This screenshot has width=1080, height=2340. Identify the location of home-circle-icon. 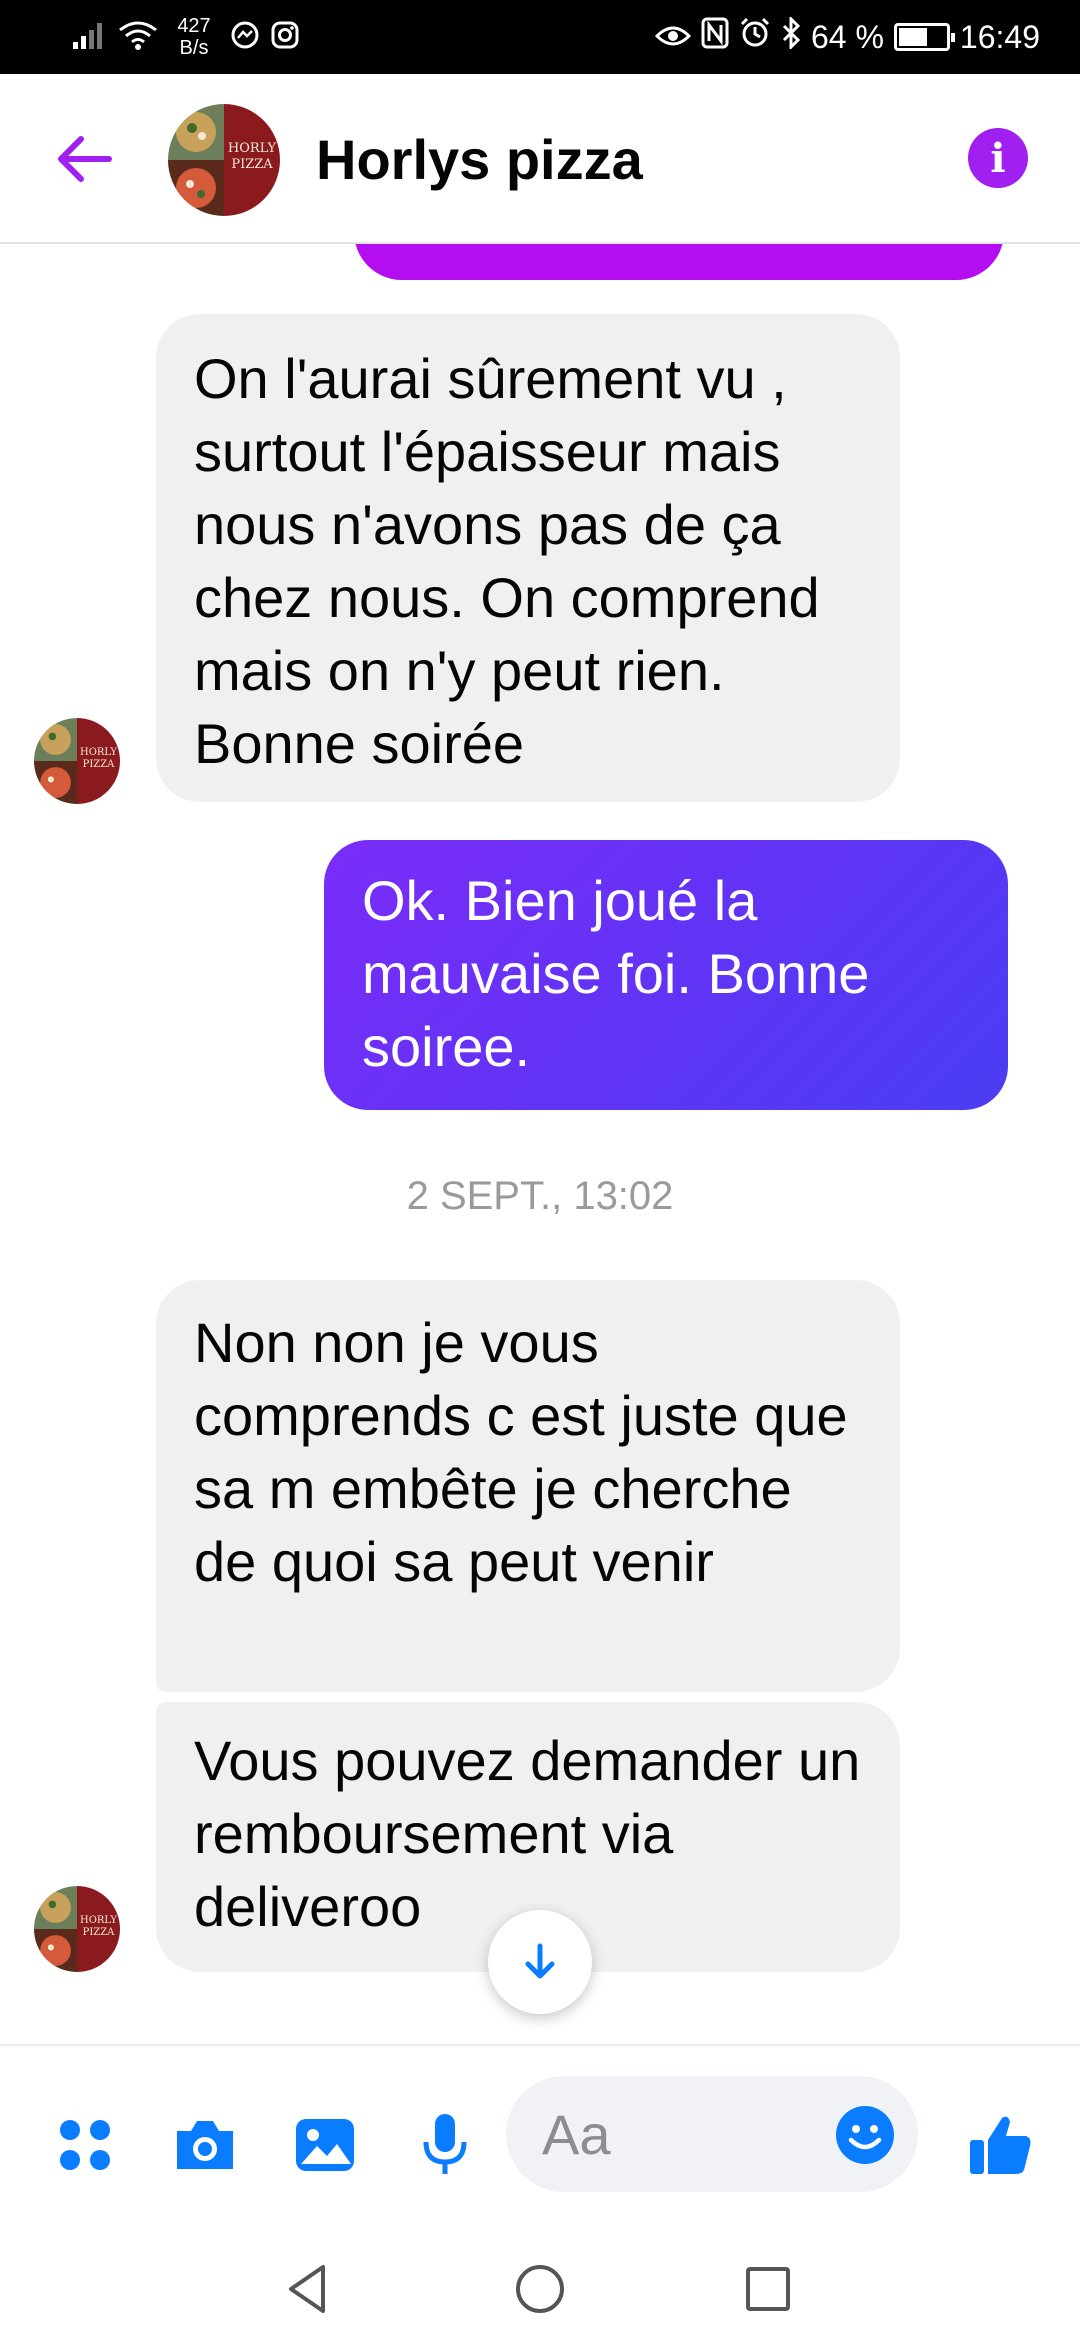
(540, 2289).